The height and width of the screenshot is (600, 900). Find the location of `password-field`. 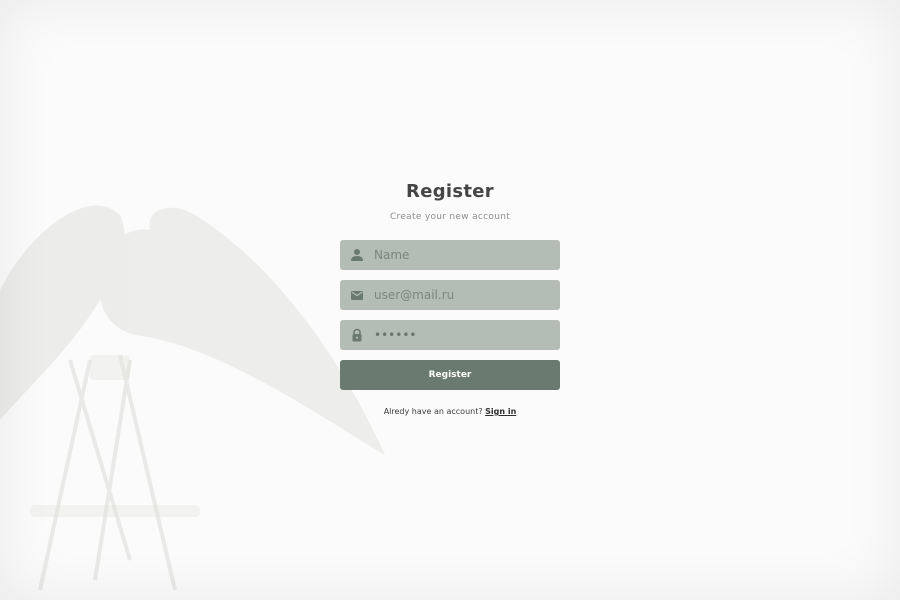

password-field is located at coordinates (450, 335).